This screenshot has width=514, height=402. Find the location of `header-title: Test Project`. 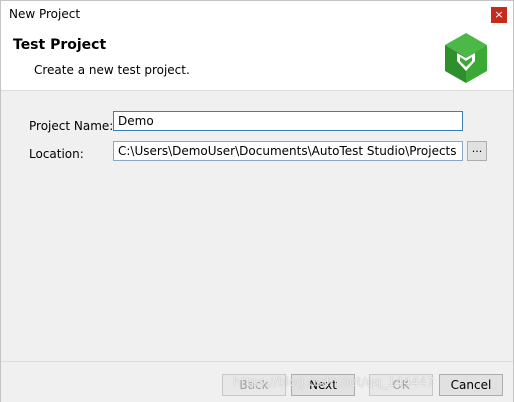

header-title: Test Project is located at coordinates (60, 45).